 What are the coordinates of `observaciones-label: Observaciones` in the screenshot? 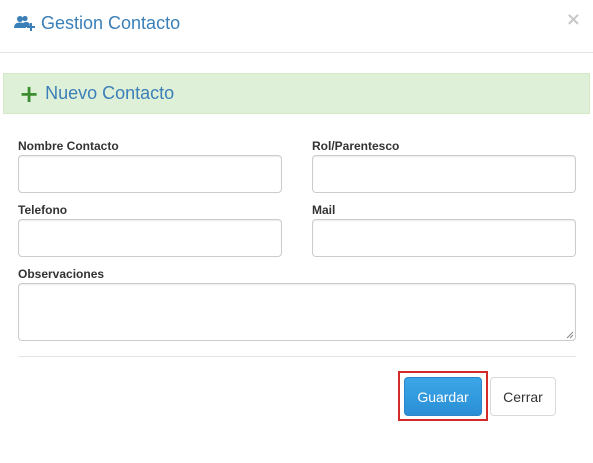 It's located at (61, 274).